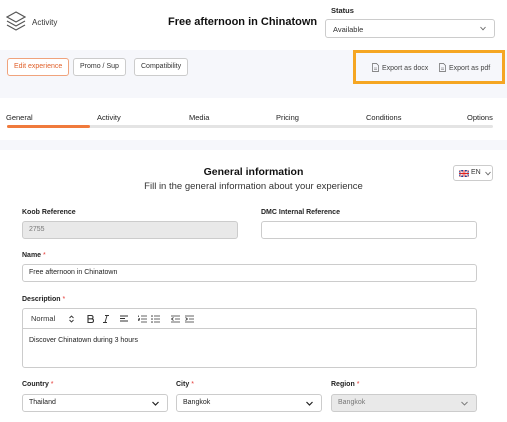  What do you see at coordinates (90, 319) in the screenshot?
I see `bold-icon` at bounding box center [90, 319].